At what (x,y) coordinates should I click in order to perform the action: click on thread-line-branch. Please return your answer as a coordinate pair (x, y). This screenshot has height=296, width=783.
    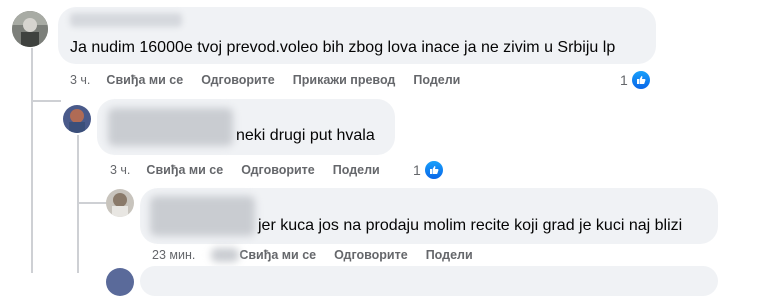
    Looking at the image, I should click on (46, 101).